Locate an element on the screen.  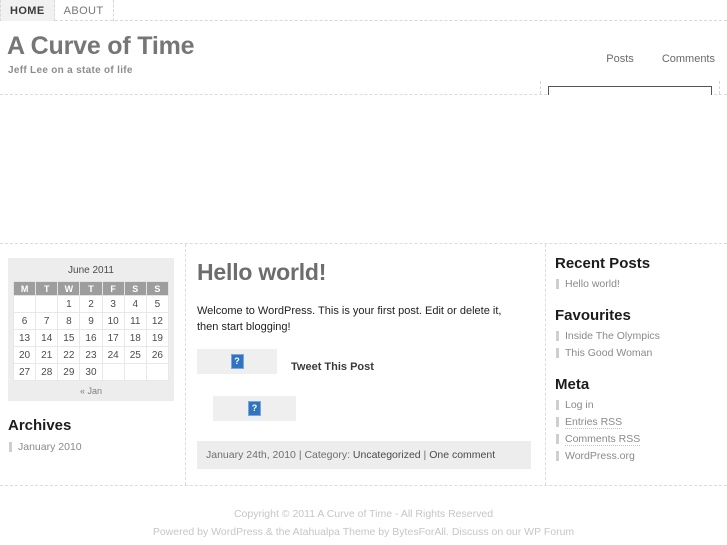
calendar-weekday: T is located at coordinates (47, 288).